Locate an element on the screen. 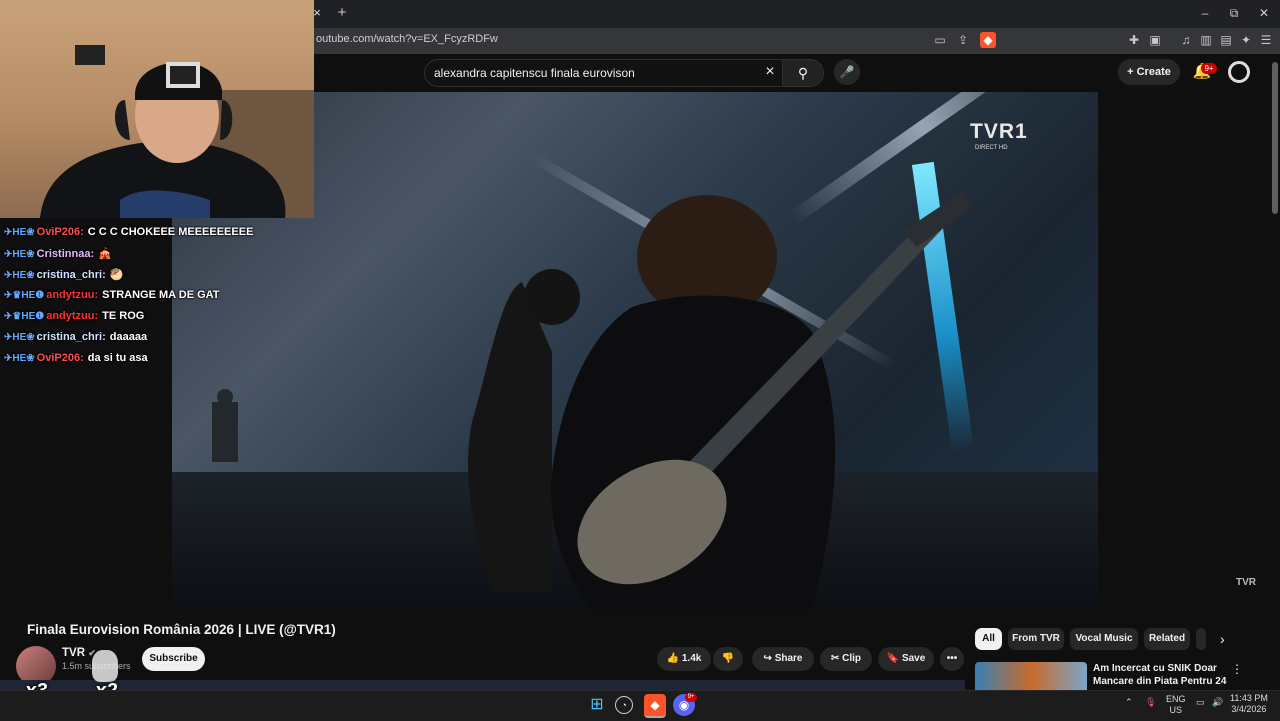 This screenshot has height=721, width=1280. restore-button: ⧉ is located at coordinates (1234, 13).